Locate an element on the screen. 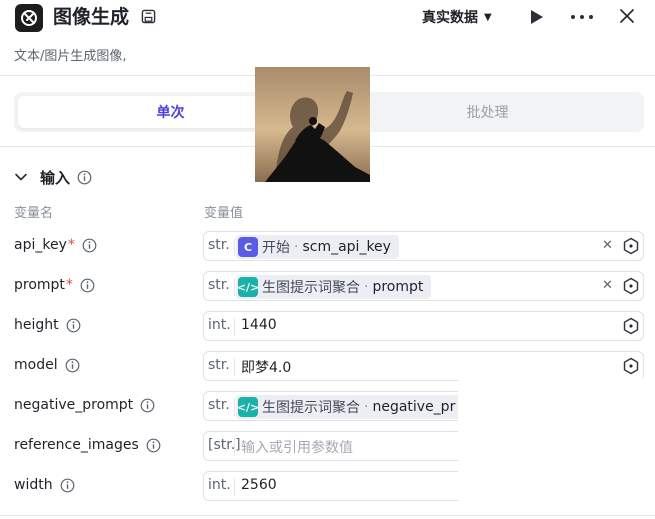 This screenshot has width=655, height=519. param-value-field: int. 1440 is located at coordinates (423, 326).